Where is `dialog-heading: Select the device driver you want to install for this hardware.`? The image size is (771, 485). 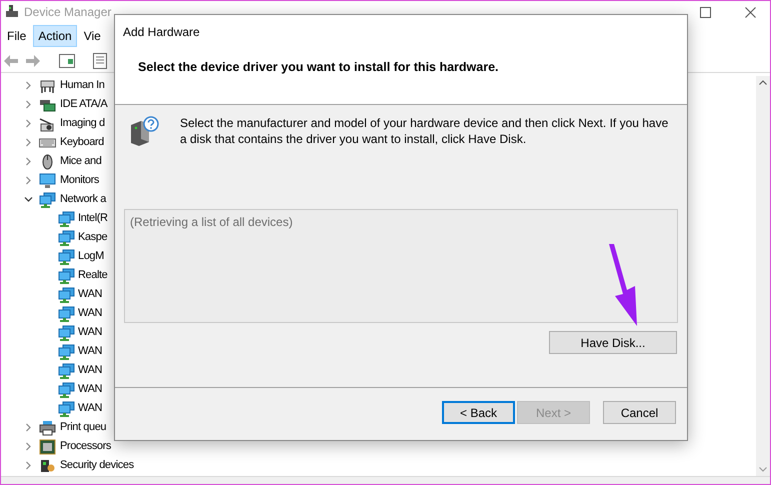 dialog-heading: Select the device driver you want to install for this hardware. is located at coordinates (319, 67).